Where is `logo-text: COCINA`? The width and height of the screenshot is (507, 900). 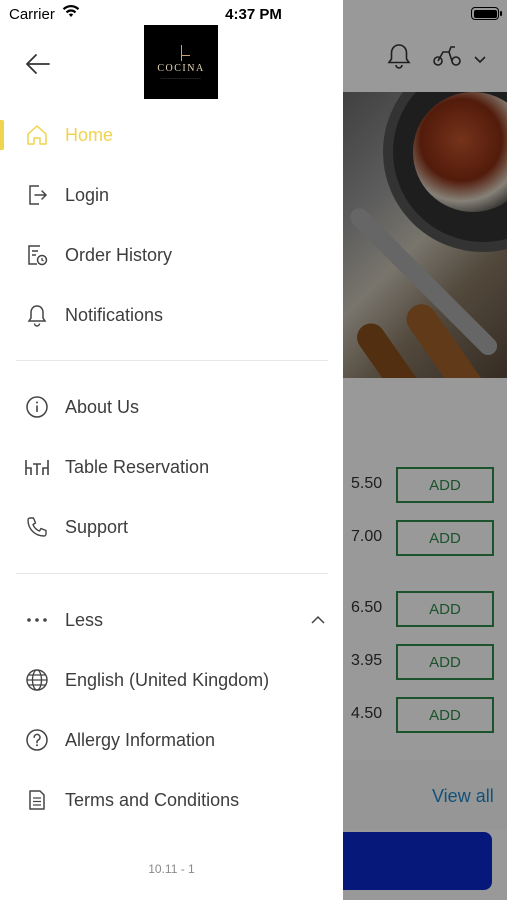 logo-text: COCINA is located at coordinates (181, 68).